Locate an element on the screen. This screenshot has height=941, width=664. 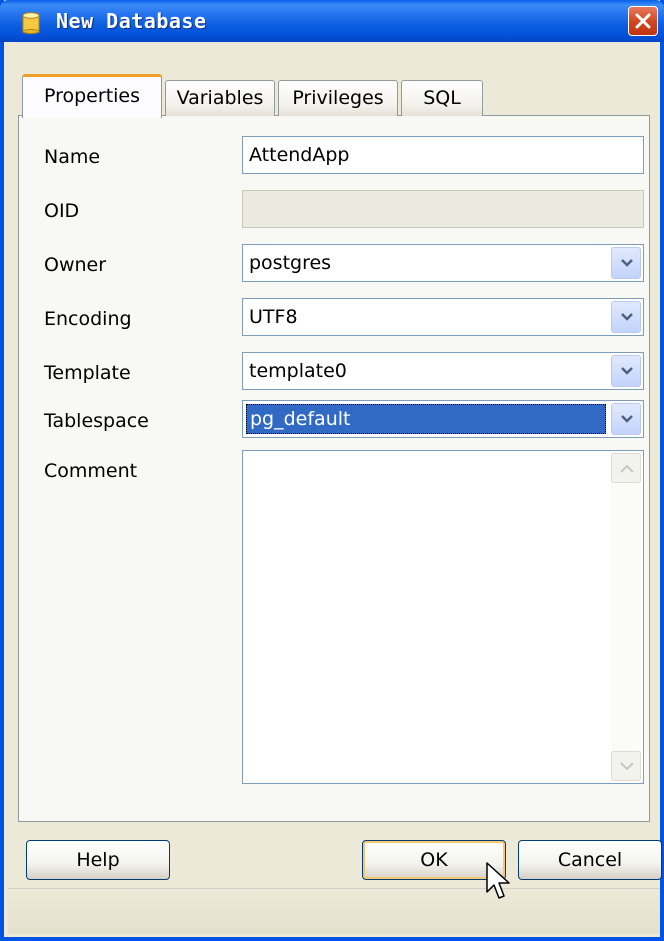
oid-label: OID is located at coordinates (62, 211).